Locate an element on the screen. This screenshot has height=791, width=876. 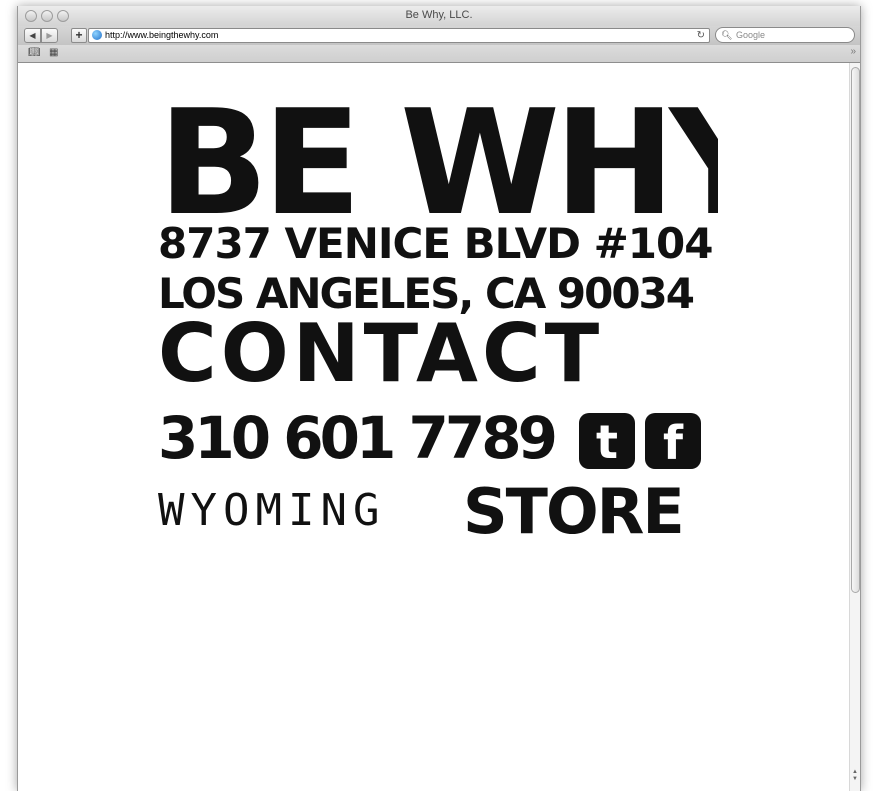
grid-icon: ▦ is located at coordinates (53, 53).